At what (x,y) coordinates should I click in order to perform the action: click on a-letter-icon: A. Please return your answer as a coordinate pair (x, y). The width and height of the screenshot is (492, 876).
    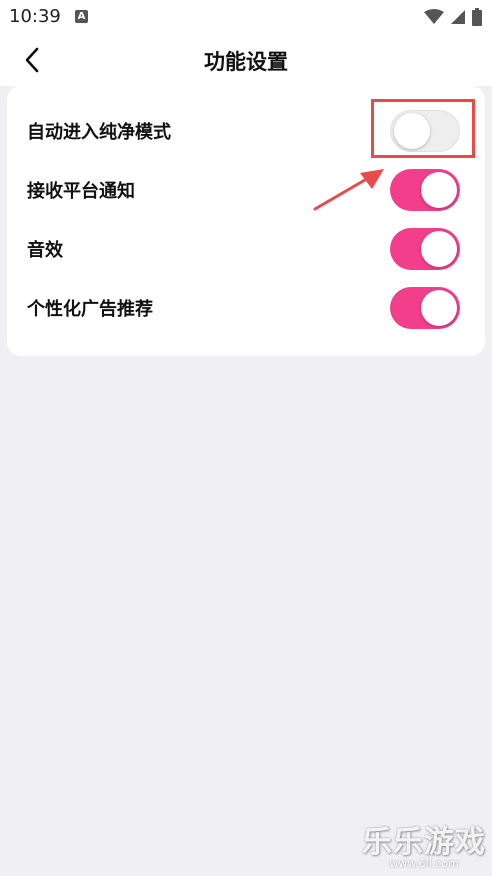
    Looking at the image, I should click on (81, 16).